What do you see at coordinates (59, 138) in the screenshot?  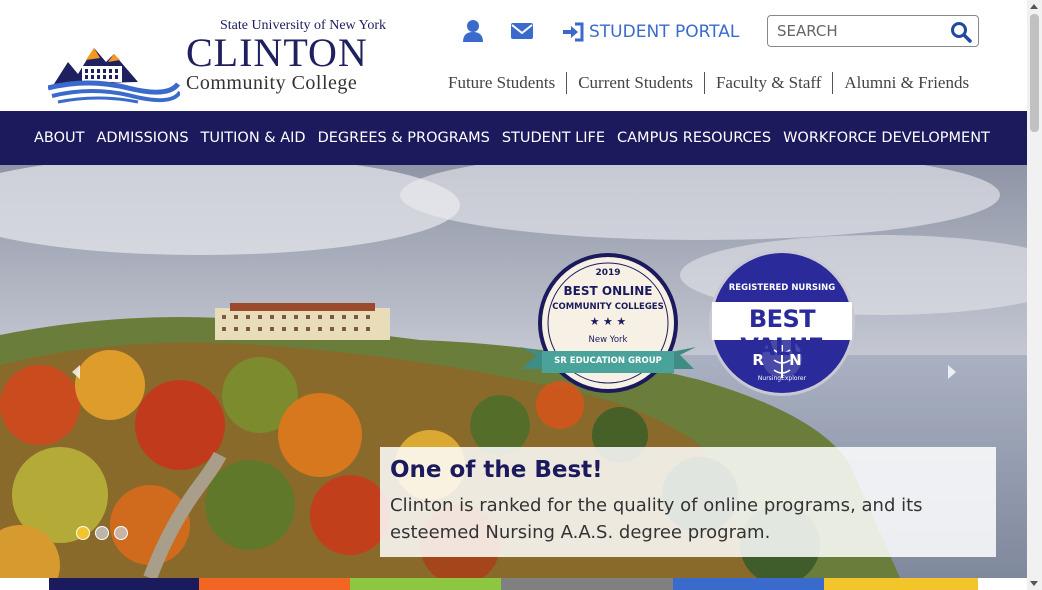 I see `nav-about: ABOUT` at bounding box center [59, 138].